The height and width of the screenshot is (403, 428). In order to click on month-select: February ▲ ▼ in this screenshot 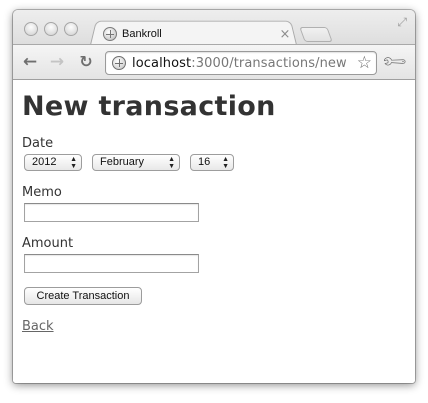, I will do `click(136, 162)`.